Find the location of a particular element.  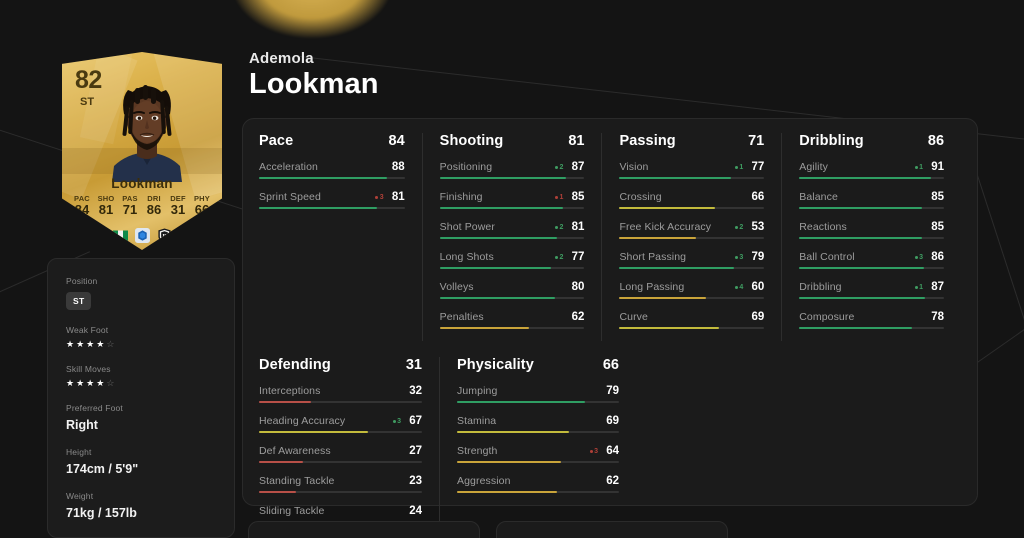

card-stat-value: 86 is located at coordinates (154, 209).